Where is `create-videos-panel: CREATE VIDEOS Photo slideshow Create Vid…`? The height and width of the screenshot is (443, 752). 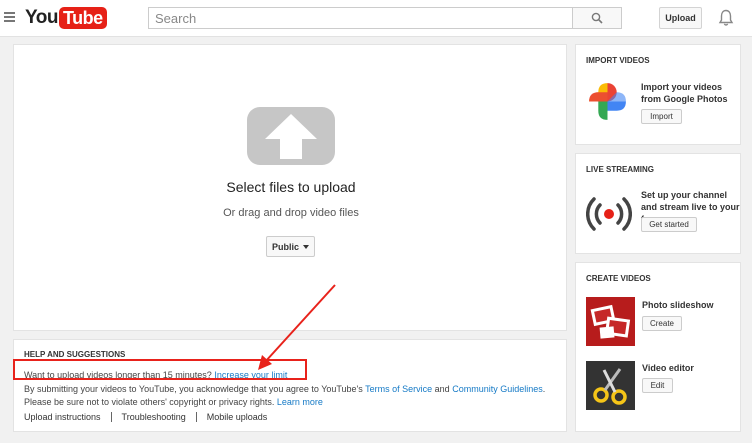
create-videos-panel: CREATE VIDEOS Photo slideshow Create Vid… is located at coordinates (658, 347).